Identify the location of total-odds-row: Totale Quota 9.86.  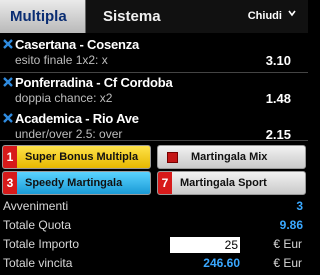
(154, 226).